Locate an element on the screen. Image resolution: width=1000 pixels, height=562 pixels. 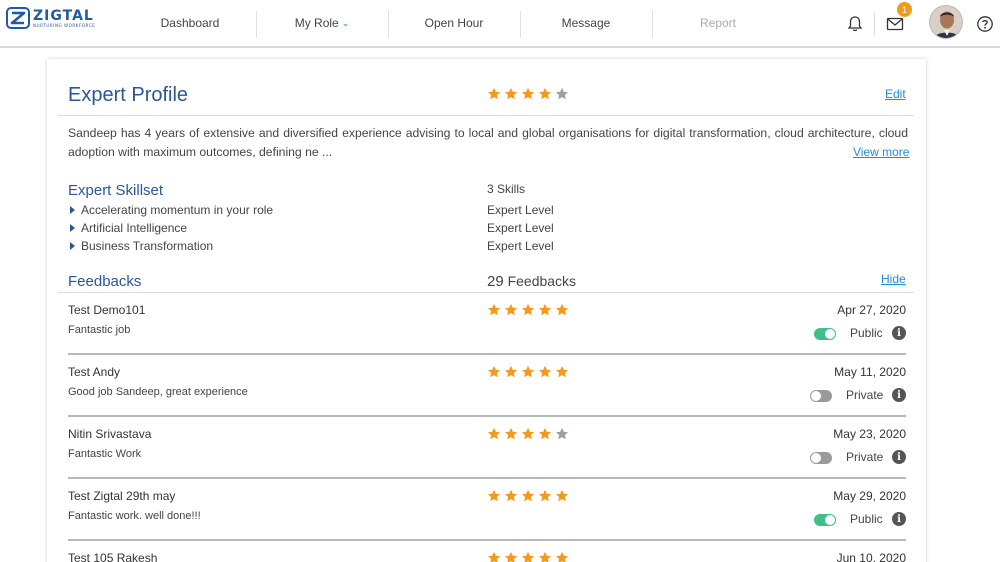
skill-count: 3 Skills is located at coordinates (506, 189).